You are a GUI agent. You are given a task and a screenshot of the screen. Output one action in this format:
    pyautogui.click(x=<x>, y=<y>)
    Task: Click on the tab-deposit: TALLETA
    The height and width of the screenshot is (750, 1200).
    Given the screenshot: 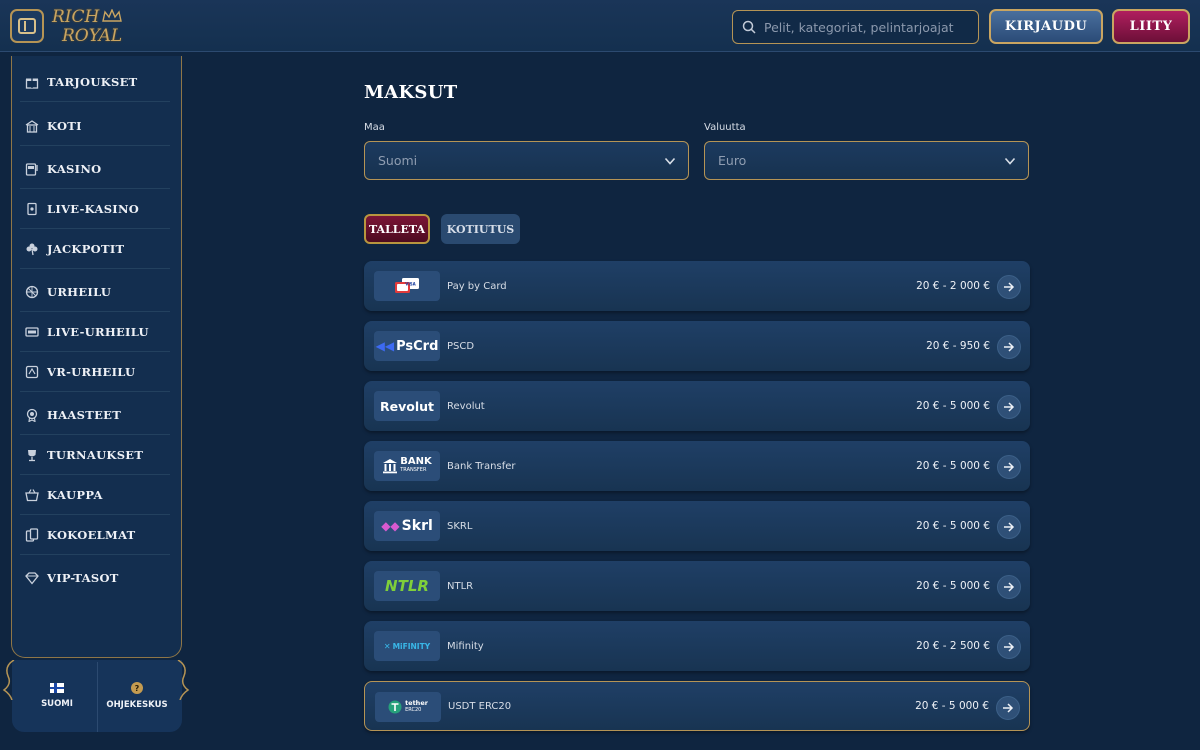 What is the action you would take?
    pyautogui.click(x=397, y=229)
    